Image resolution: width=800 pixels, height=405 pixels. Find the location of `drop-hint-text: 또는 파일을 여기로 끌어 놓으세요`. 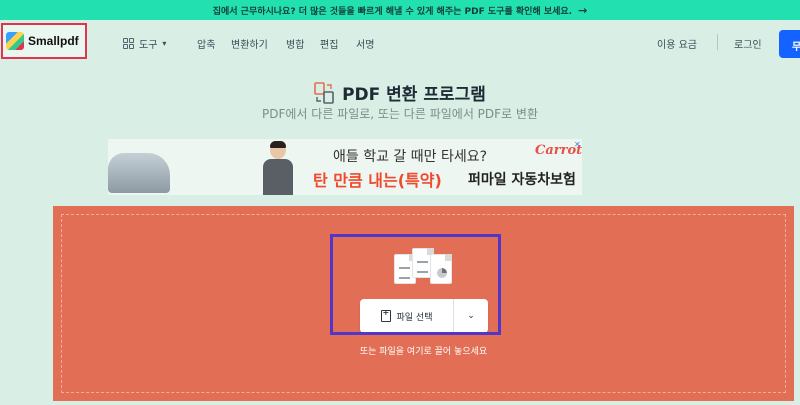

drop-hint-text: 또는 파일을 여기로 끌어 놓으세요 is located at coordinates (423, 352).